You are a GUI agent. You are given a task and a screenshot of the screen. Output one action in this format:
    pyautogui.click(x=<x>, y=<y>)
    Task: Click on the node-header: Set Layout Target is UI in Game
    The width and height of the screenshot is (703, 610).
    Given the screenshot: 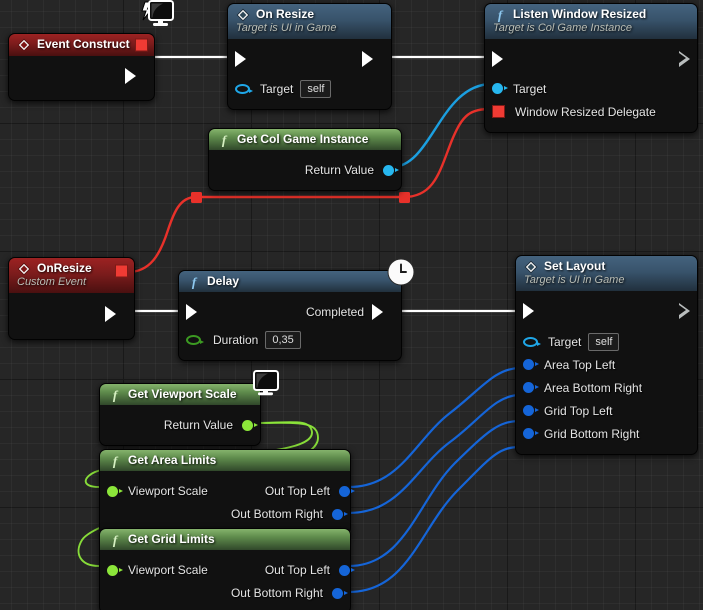 What is the action you would take?
    pyautogui.click(x=606, y=273)
    